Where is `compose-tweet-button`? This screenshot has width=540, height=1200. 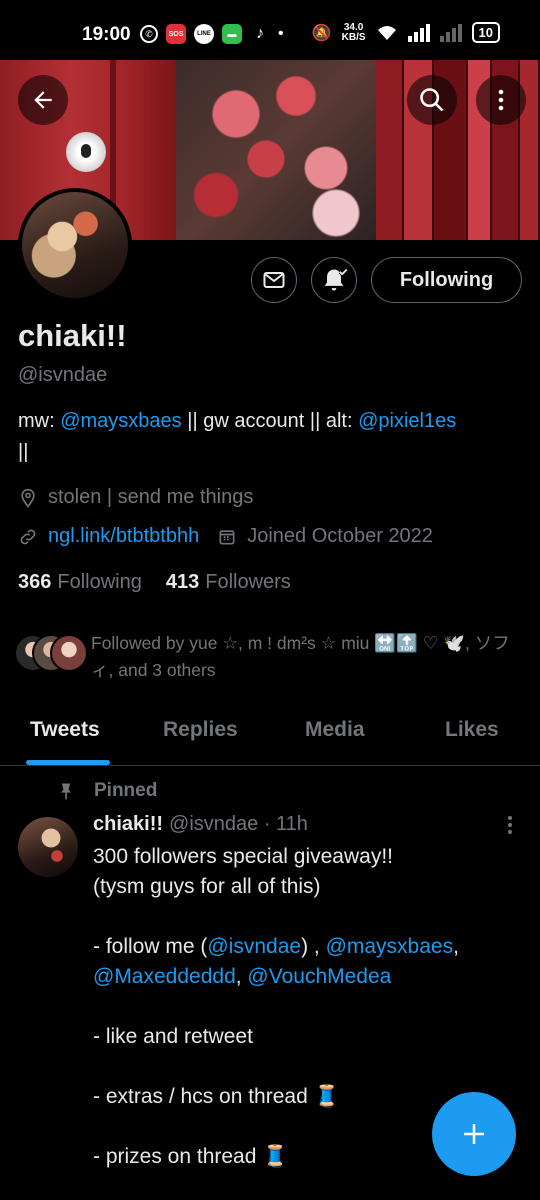 compose-tweet-button is located at coordinates (474, 1134).